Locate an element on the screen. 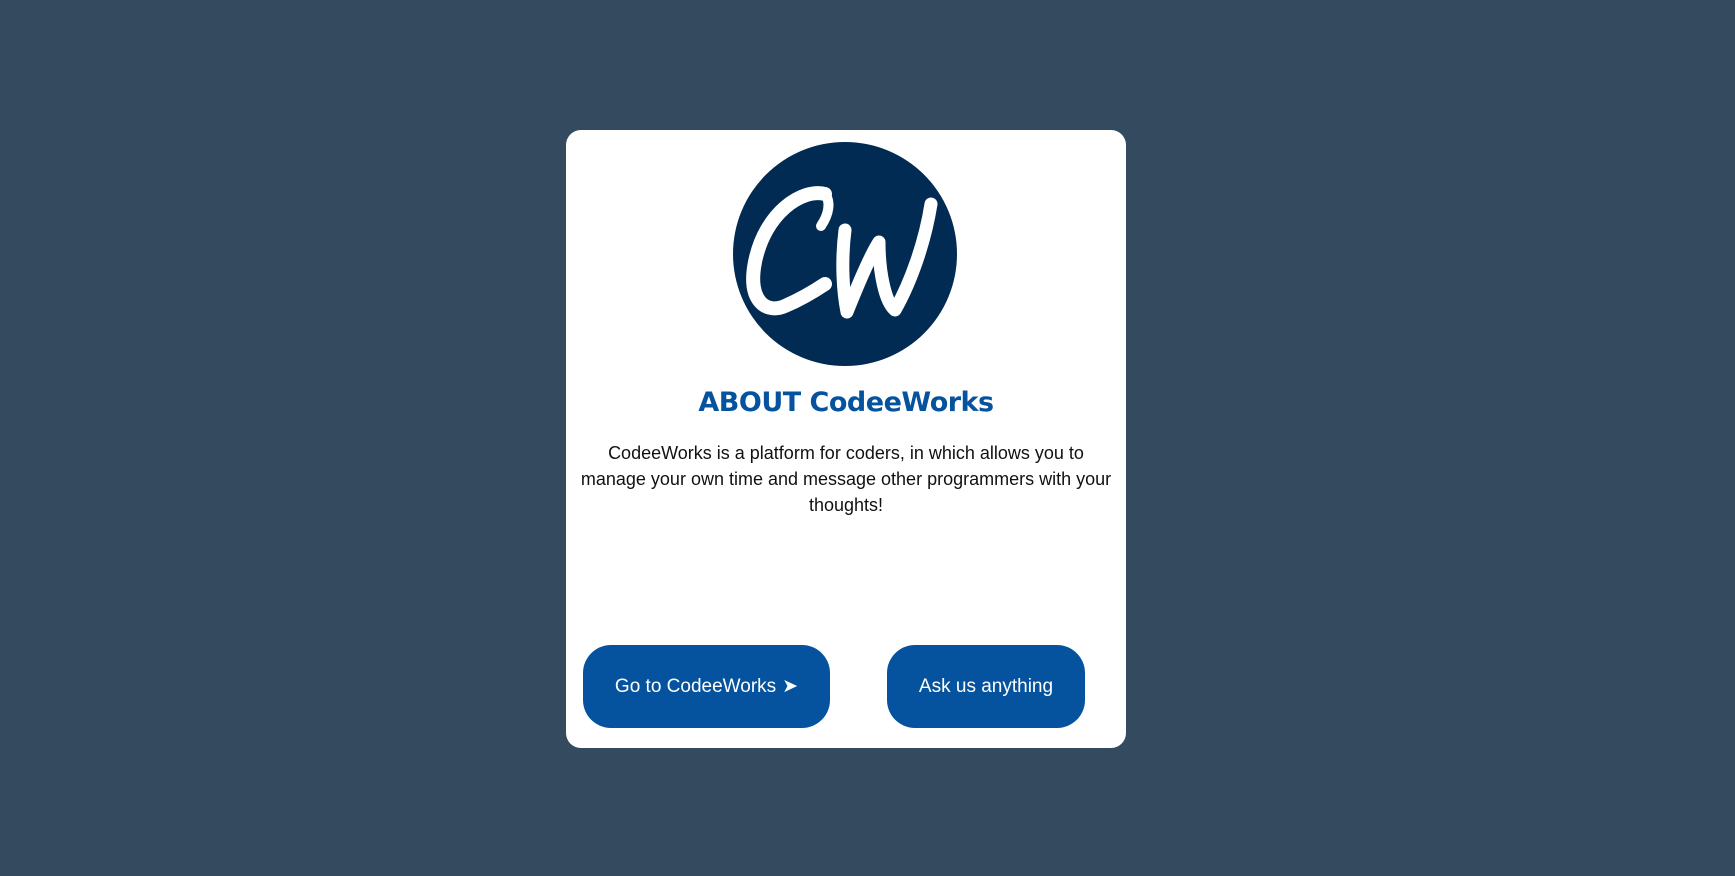 The image size is (1735, 876). ask-button-label: Ask us anything is located at coordinates (986, 686).